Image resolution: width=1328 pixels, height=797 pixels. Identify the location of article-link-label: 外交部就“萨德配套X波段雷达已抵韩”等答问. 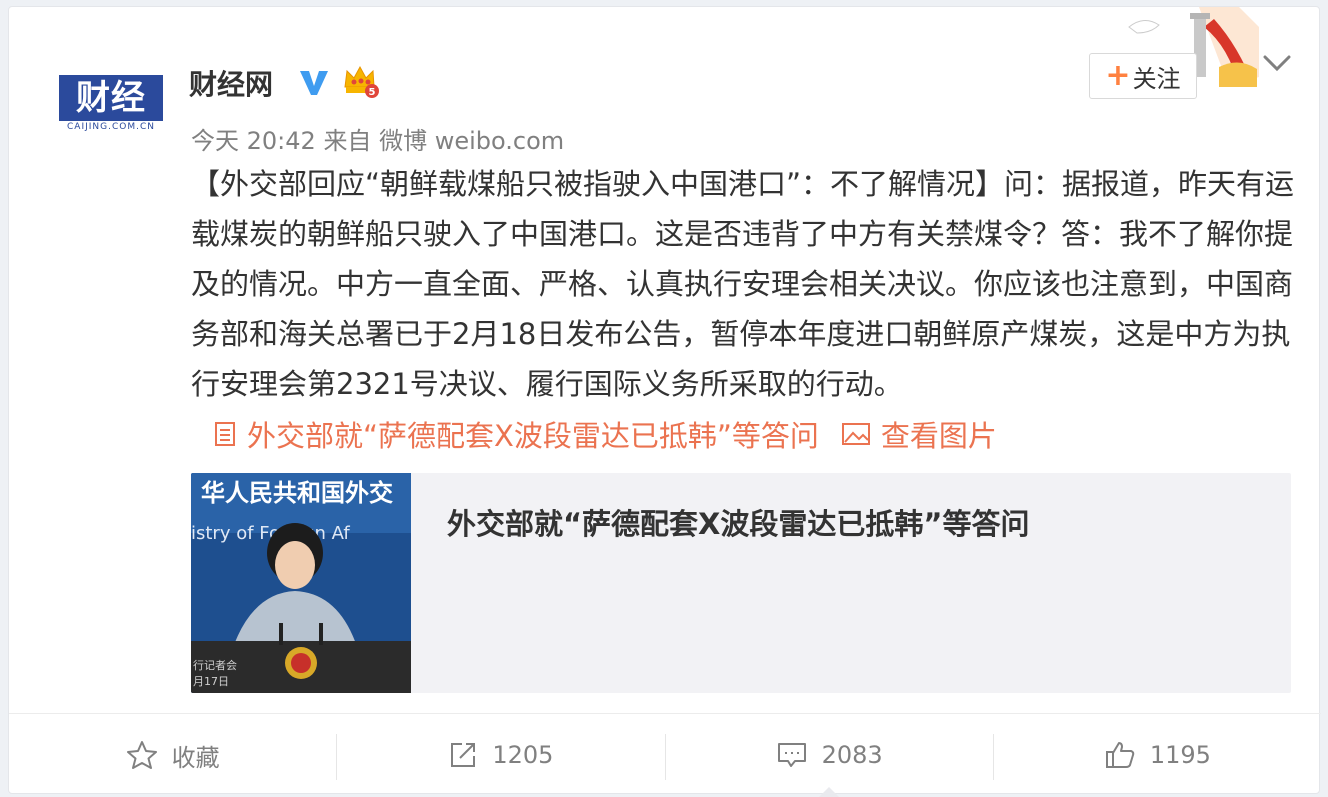
(533, 436).